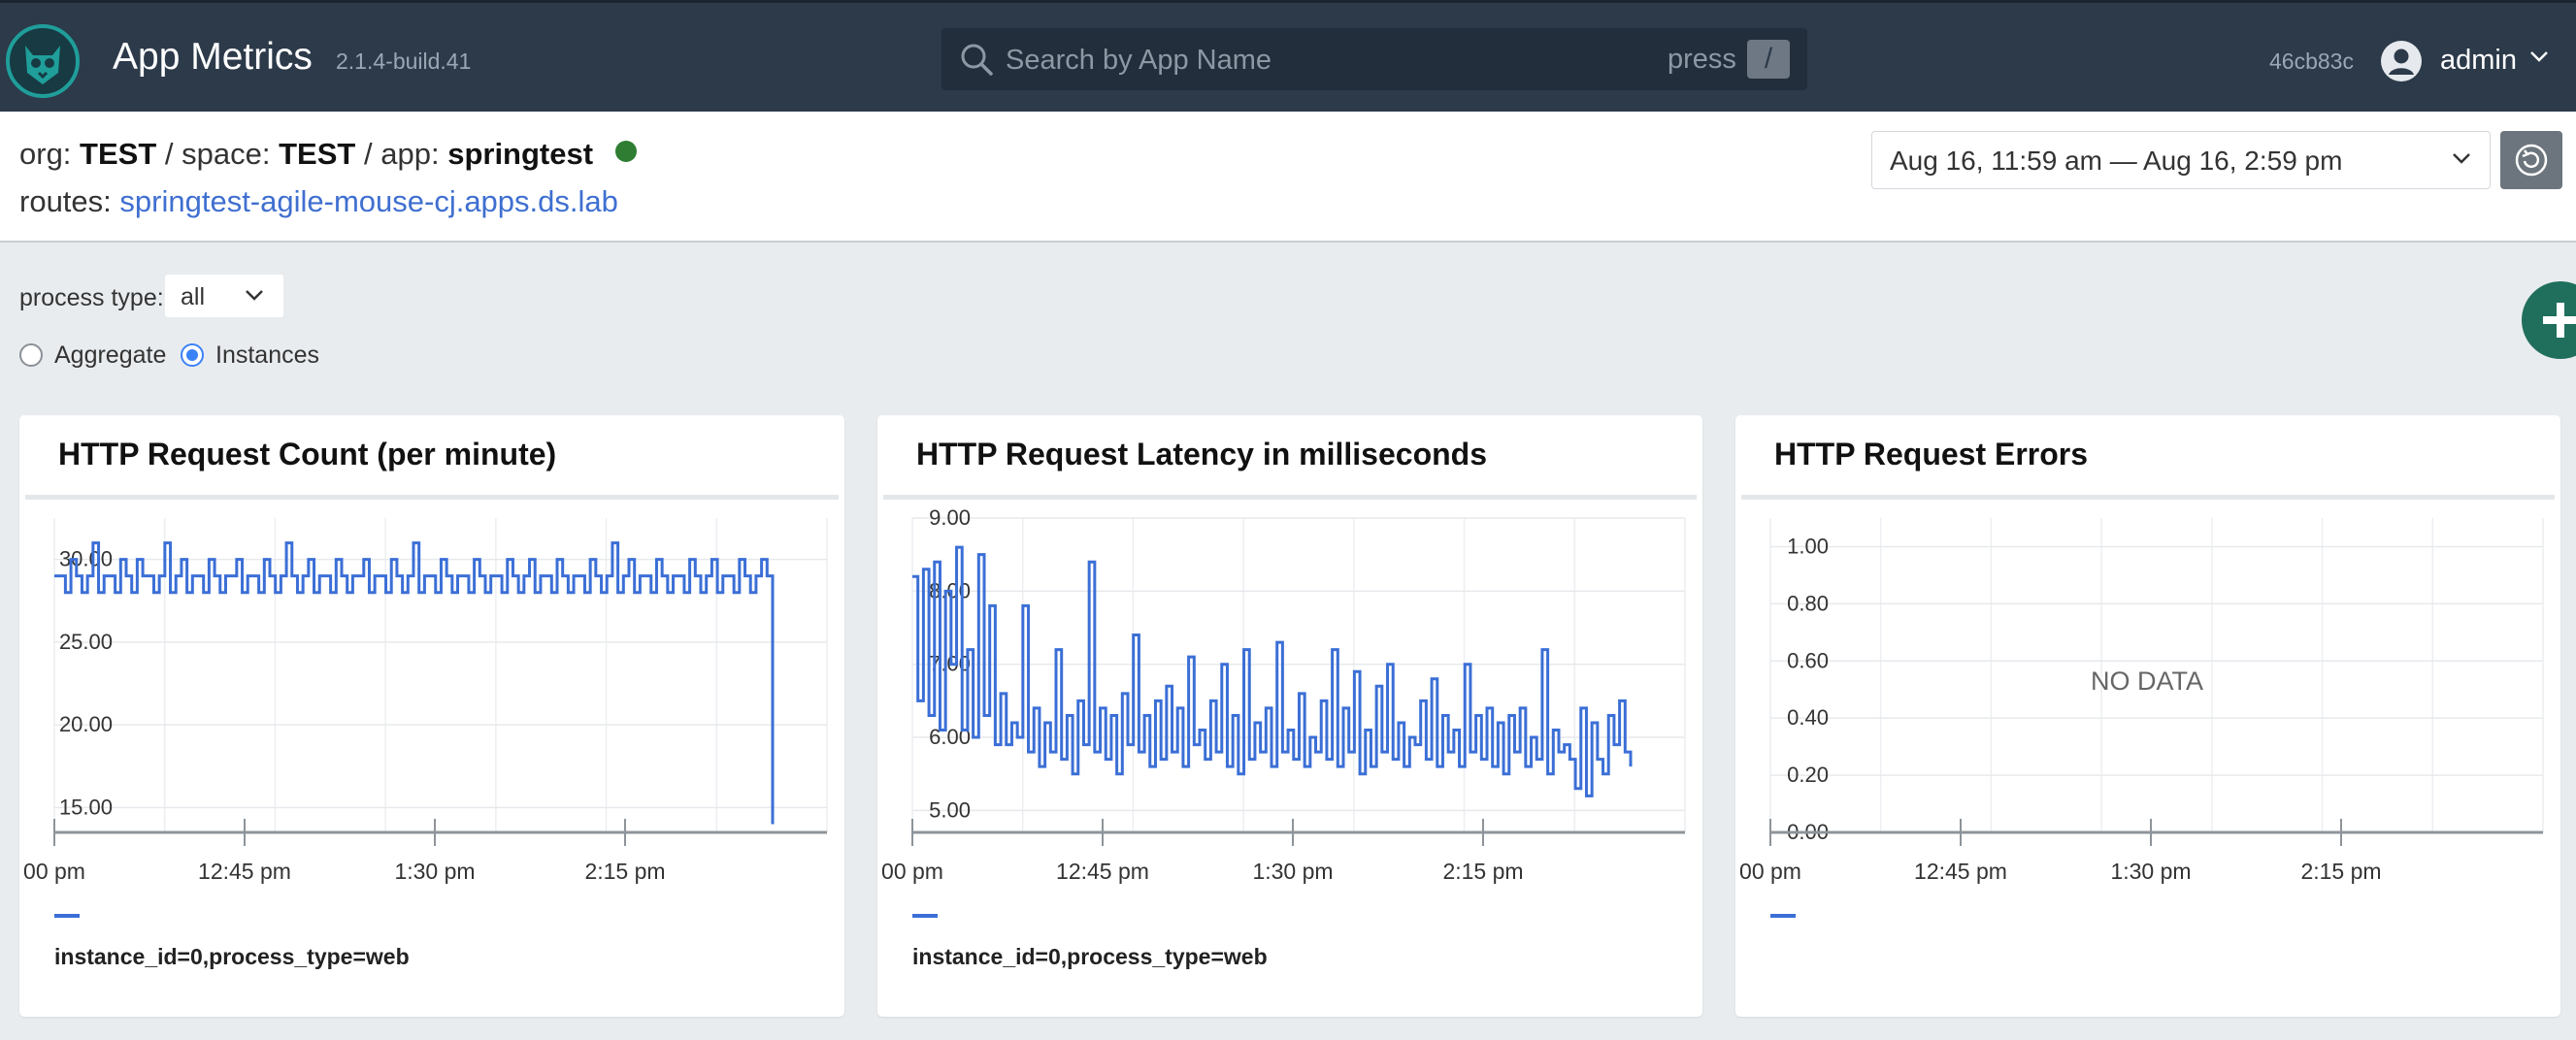 Image resolution: width=2576 pixels, height=1040 pixels. I want to click on y-tick-label: 20.00, so click(86, 724).